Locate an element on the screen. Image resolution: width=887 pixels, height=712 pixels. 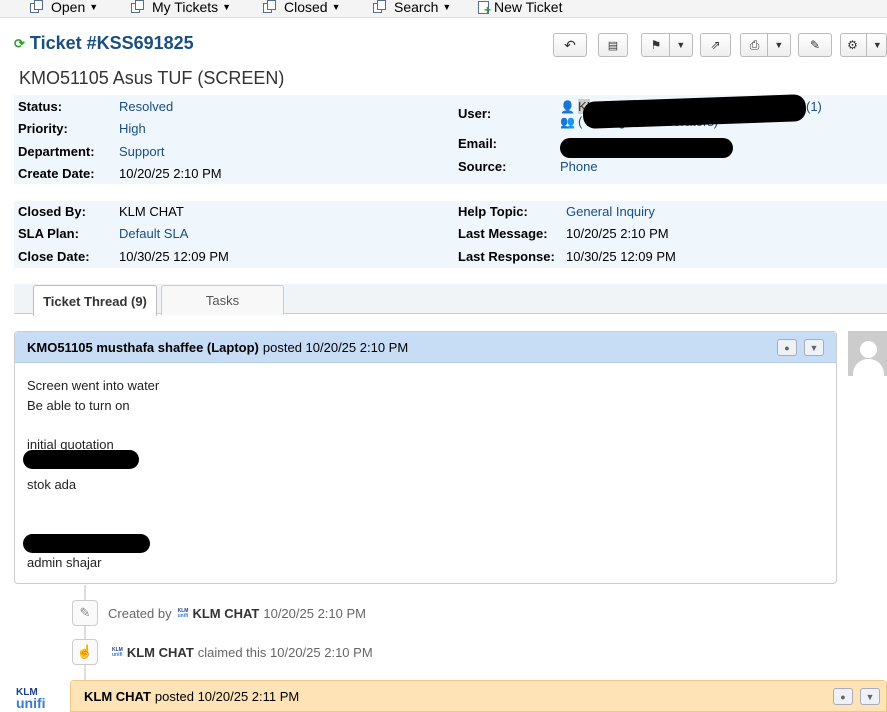
last-response-value: 10/30/25 12:09 PM is located at coordinates (621, 256).